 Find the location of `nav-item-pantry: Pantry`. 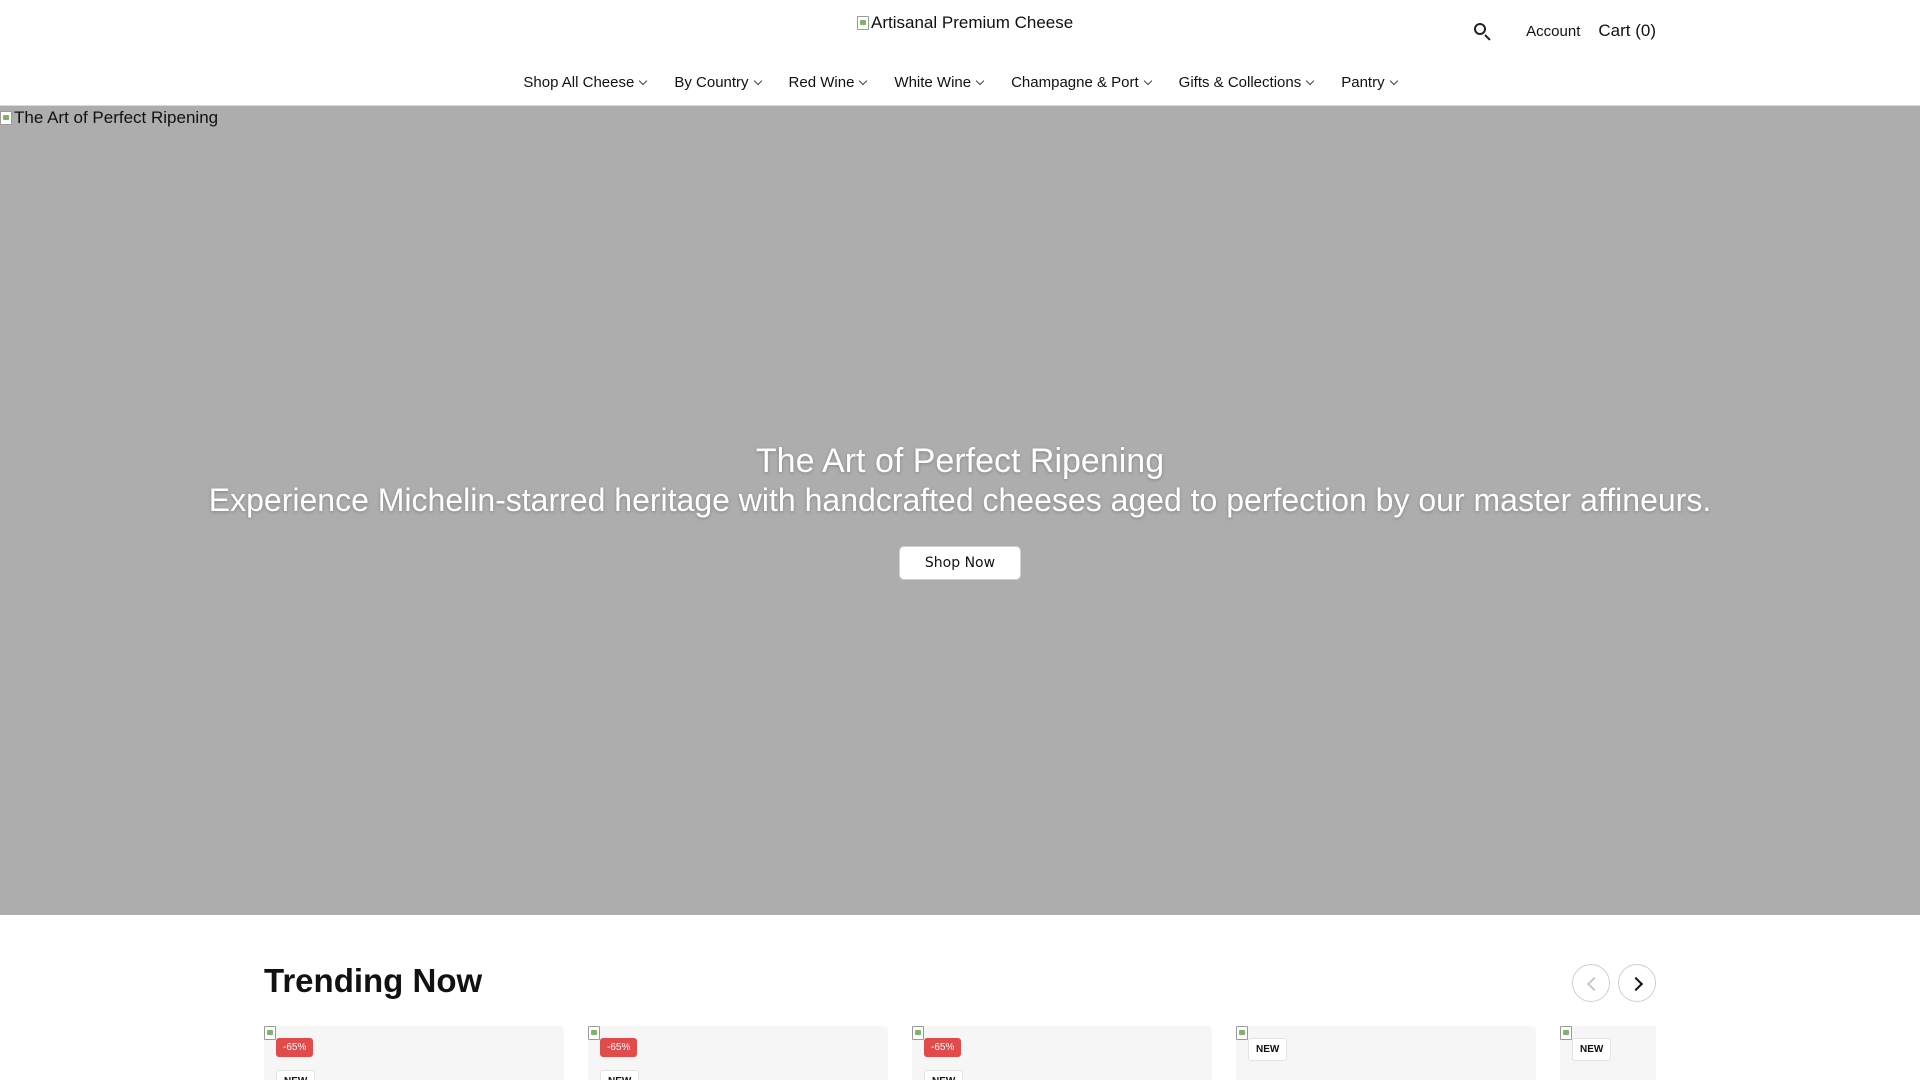

nav-item-pantry: Pantry is located at coordinates (1369, 82).